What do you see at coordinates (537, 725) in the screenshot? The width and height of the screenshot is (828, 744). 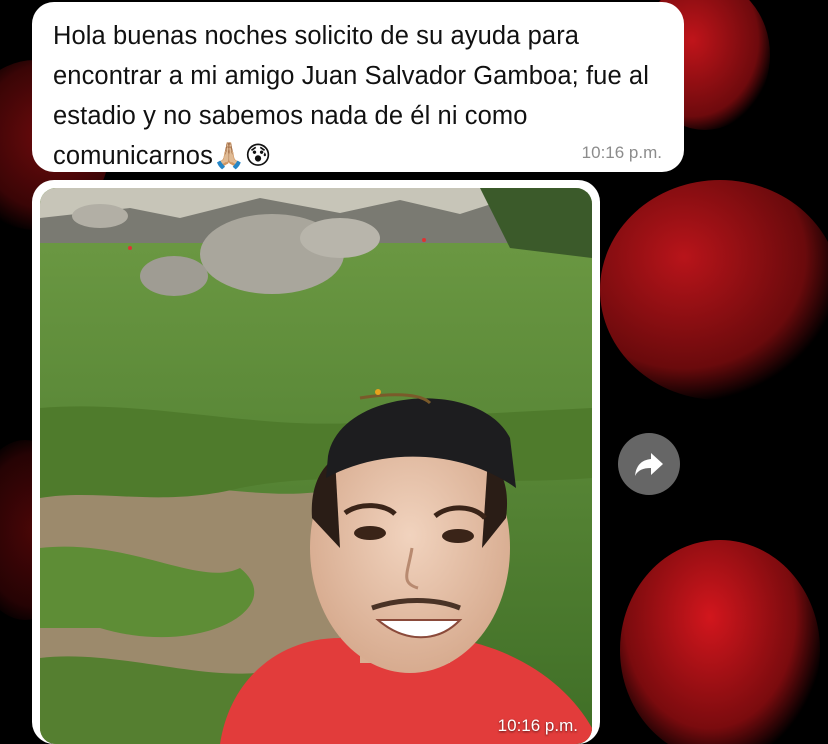 I see `photo-timestamp: 10:16 p.m.` at bounding box center [537, 725].